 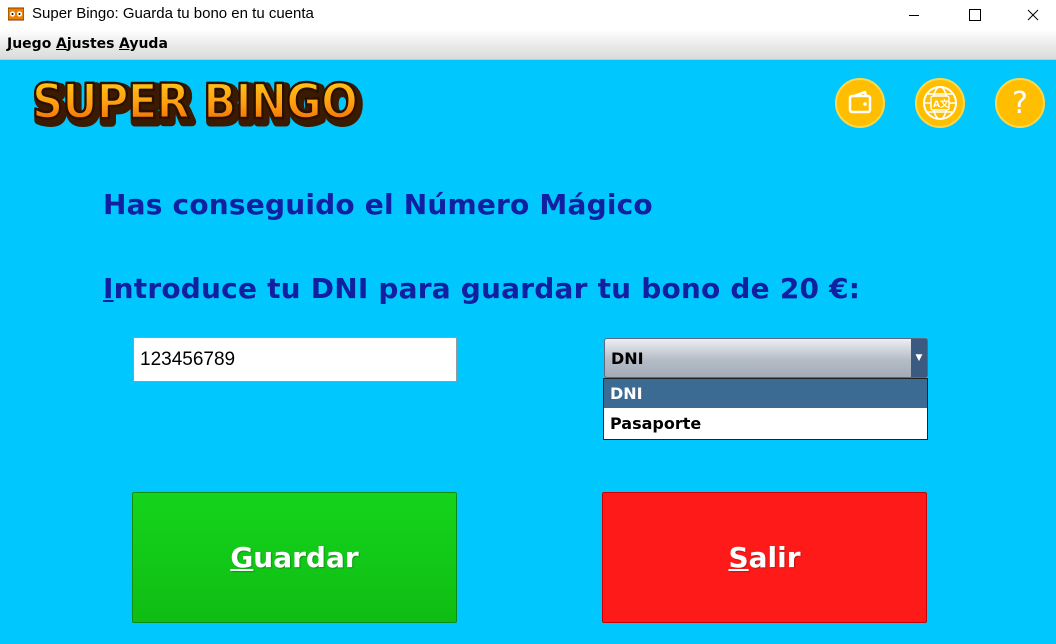 I want to click on minimize-icon, so click(x=914, y=15).